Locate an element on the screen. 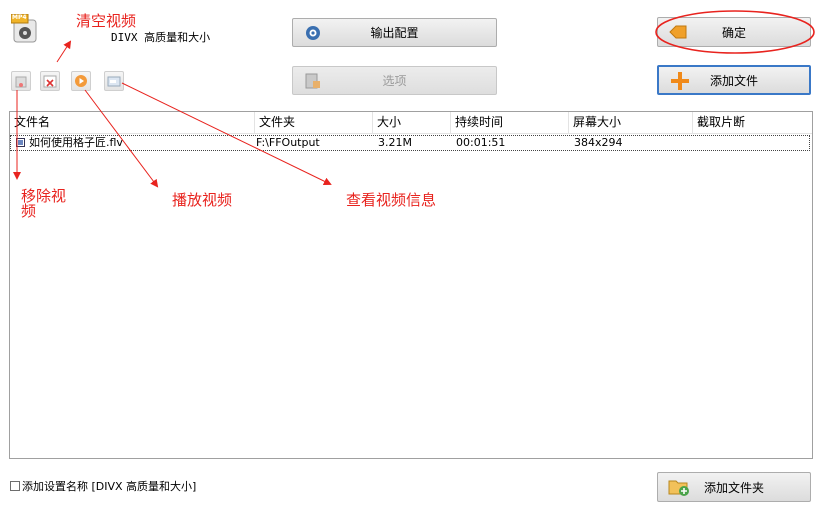 Image resolution: width=824 pixels, height=506 pixels. file-icon is located at coordinates (20, 142).